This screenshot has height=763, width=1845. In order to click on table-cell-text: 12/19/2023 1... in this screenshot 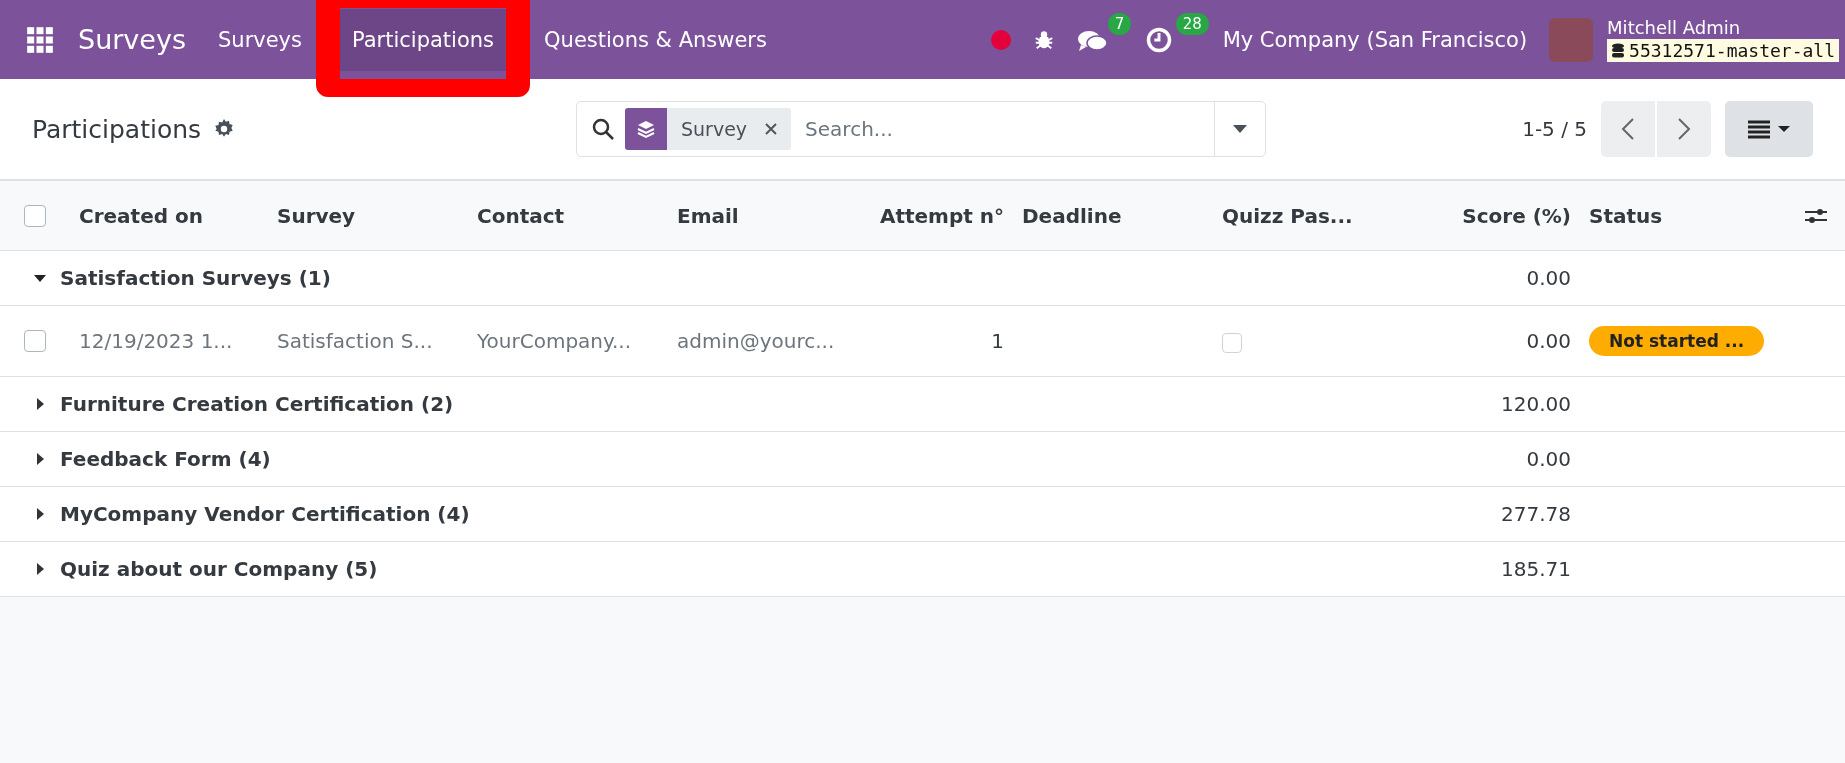, I will do `click(156, 341)`.